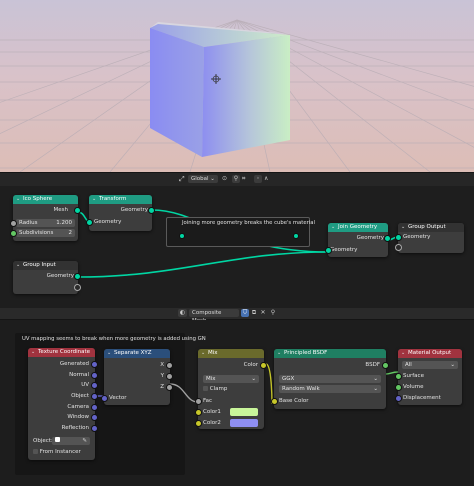  I want to click on output-label: Geometry, so click(134, 210).